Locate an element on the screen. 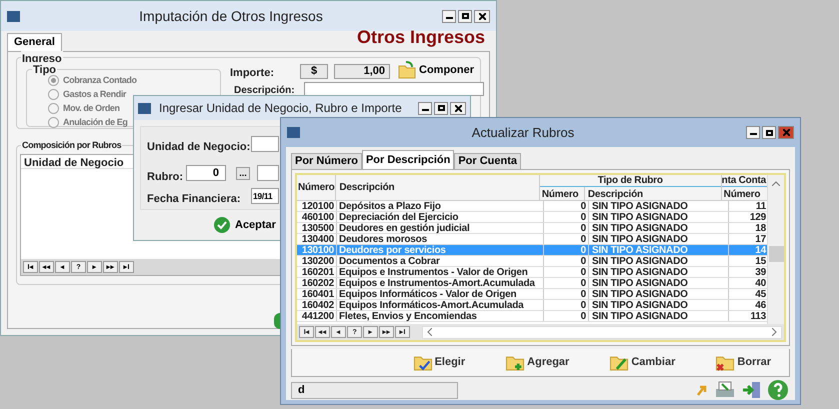 This screenshot has width=839, height=409. table-cell: 130100 is located at coordinates (317, 250).